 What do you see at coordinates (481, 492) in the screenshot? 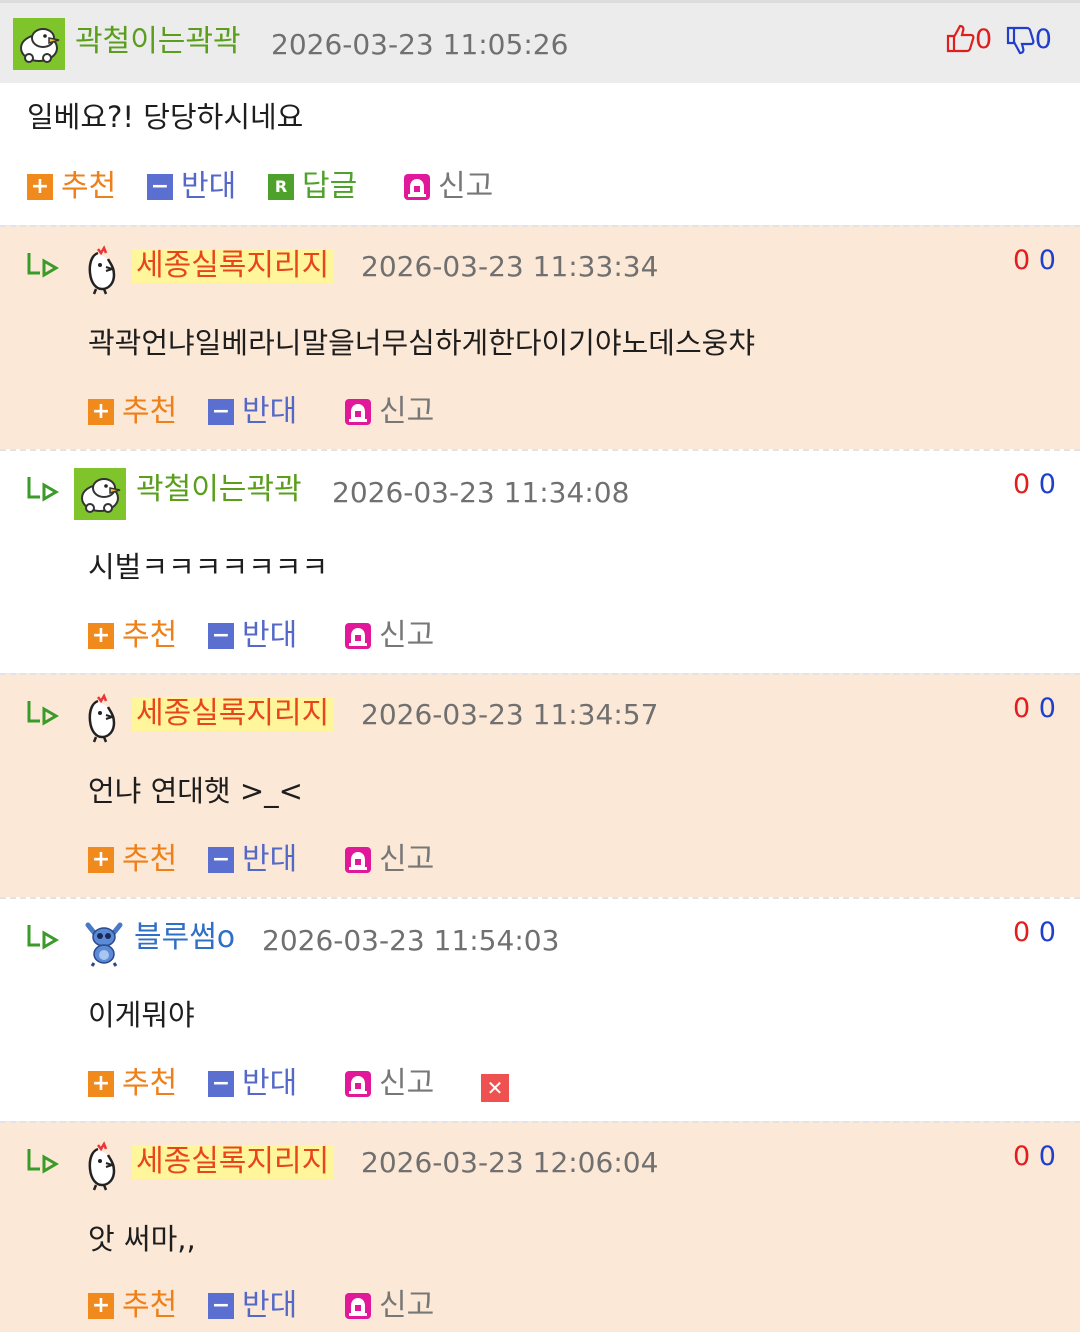
I see `reply-timestamp: 2026-03-23 11:34:08` at bounding box center [481, 492].